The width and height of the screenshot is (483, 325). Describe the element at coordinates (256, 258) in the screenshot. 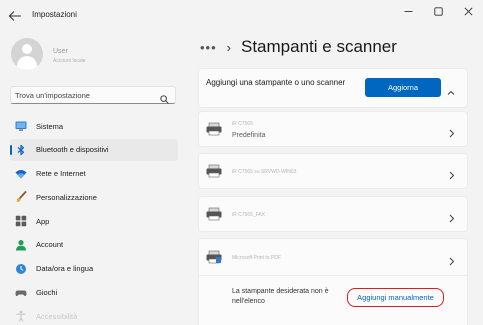

I see `printer-name: Microsoft Print to PDF` at that location.